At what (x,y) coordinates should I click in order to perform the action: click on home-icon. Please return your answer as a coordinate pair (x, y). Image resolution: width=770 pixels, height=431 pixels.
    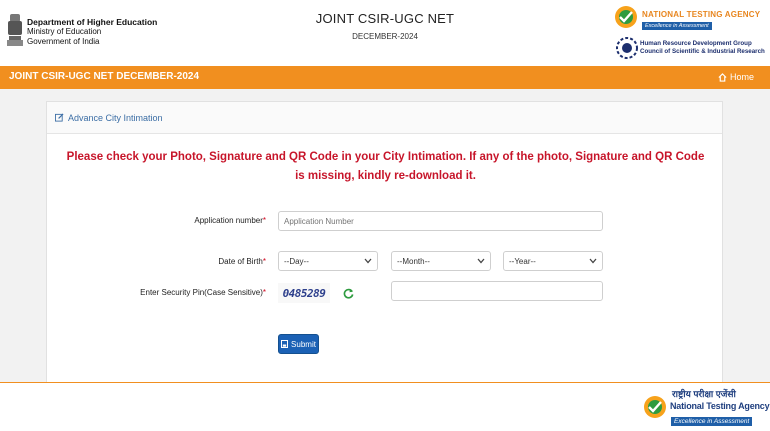
    Looking at the image, I should click on (722, 77).